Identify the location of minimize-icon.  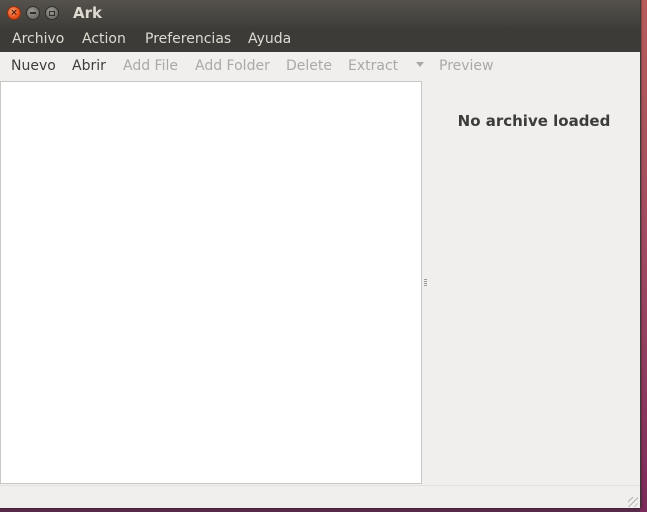
(33, 13).